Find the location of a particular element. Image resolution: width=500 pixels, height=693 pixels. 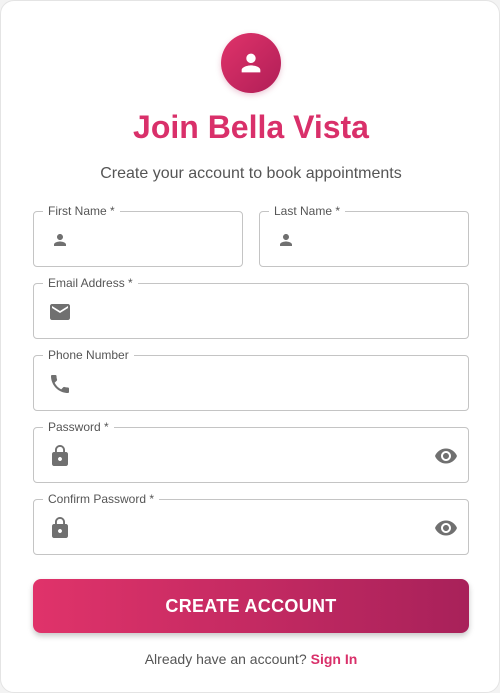

password-input is located at coordinates (251, 456).